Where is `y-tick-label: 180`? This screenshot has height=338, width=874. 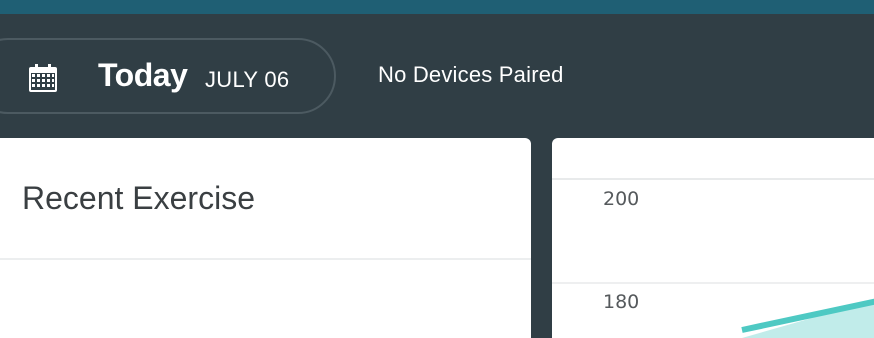
y-tick-label: 180 is located at coordinates (621, 302).